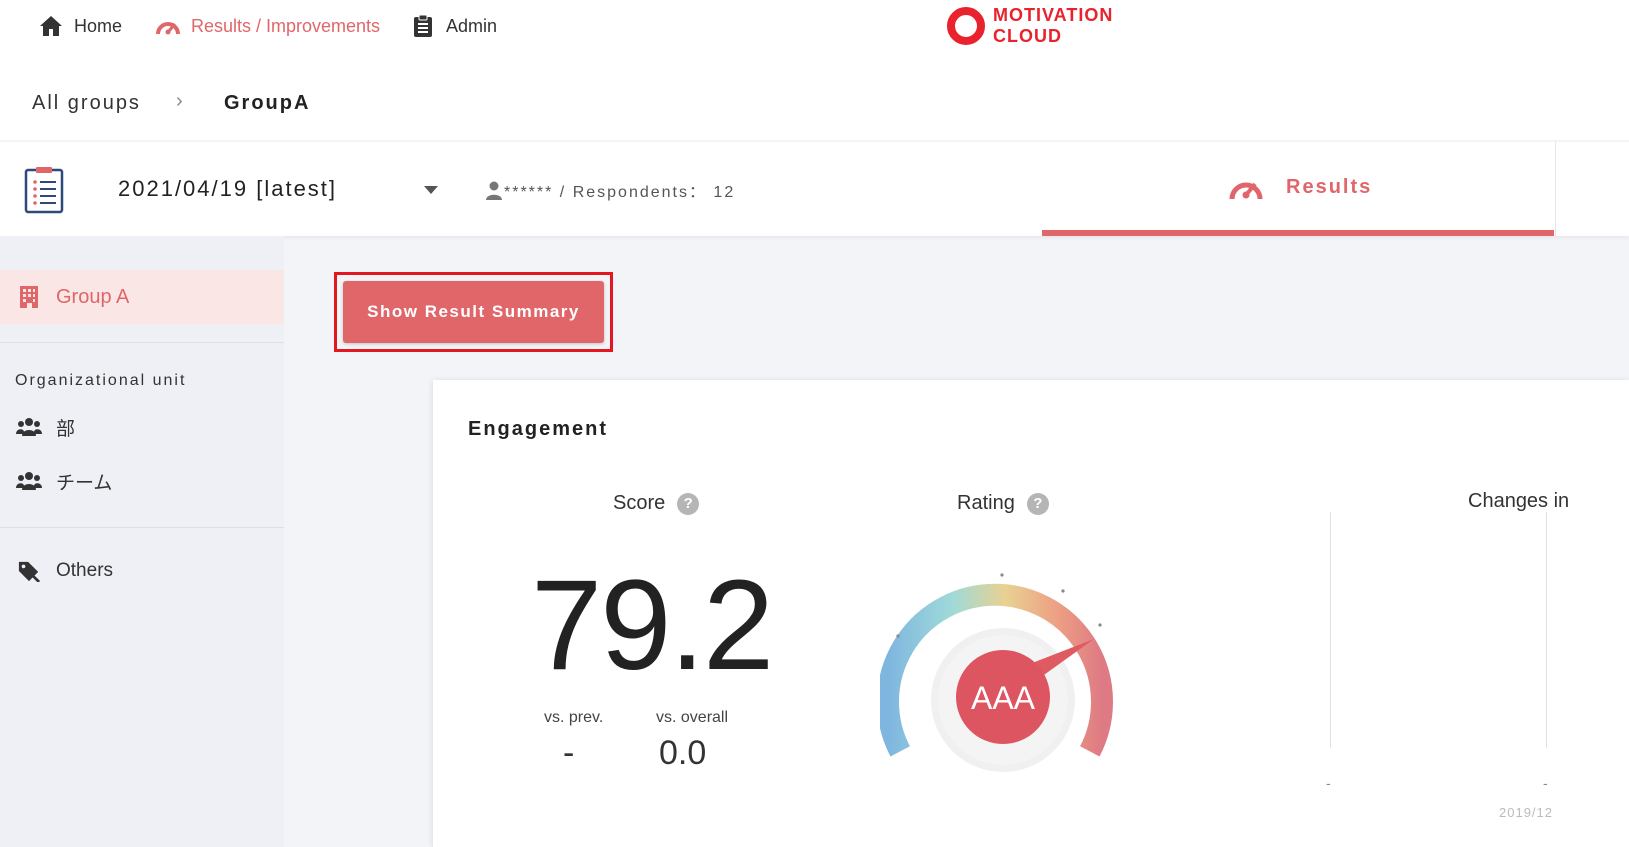 The image size is (1629, 847). I want to click on sidebar-item-department-label: 部, so click(66, 429).